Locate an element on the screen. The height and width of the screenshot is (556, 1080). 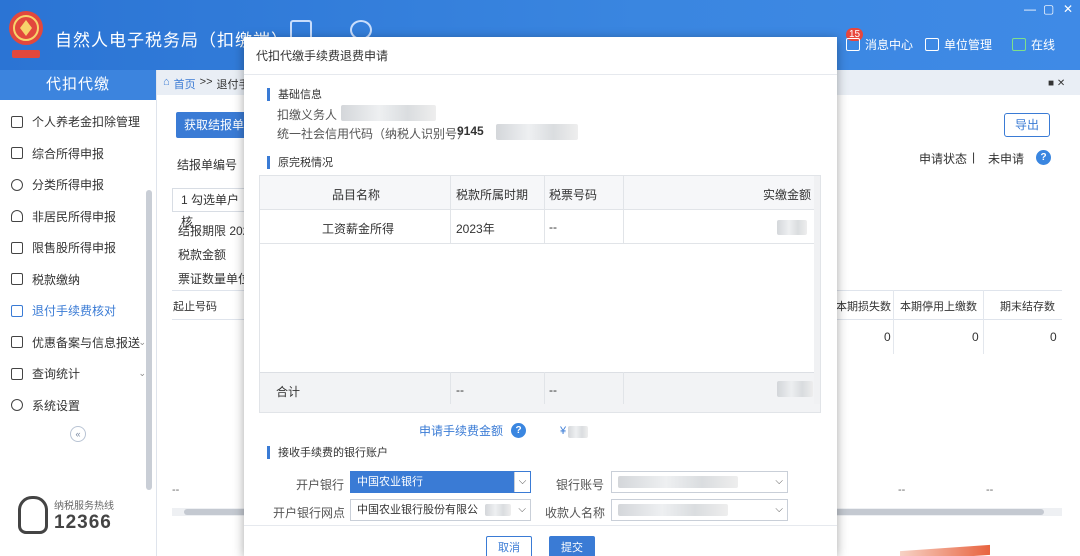
branch-label: 开户银行网点 is located at coordinates (309, 513).